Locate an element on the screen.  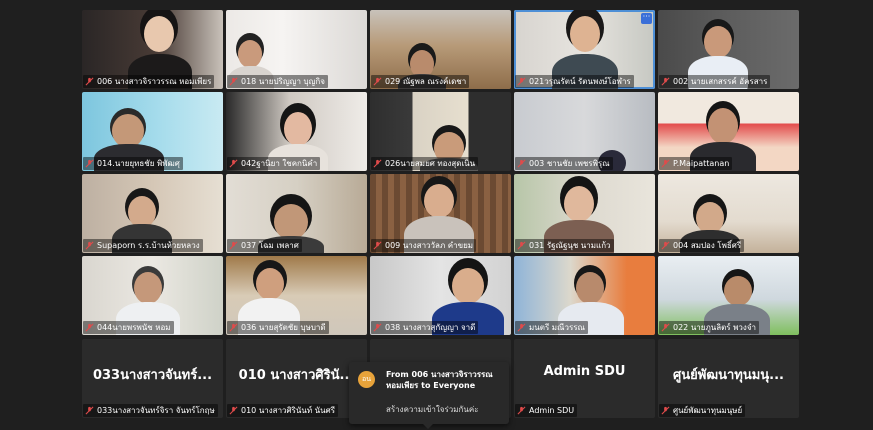
video-tile: Supaporn ร.ร.บ้านห้วยหลวง is located at coordinates (152, 213).